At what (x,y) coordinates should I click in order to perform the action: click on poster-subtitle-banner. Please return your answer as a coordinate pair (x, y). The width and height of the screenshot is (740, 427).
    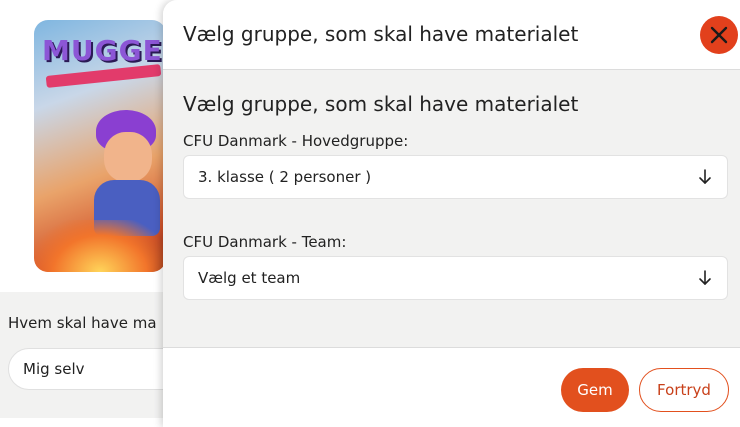
    Looking at the image, I should click on (103, 76).